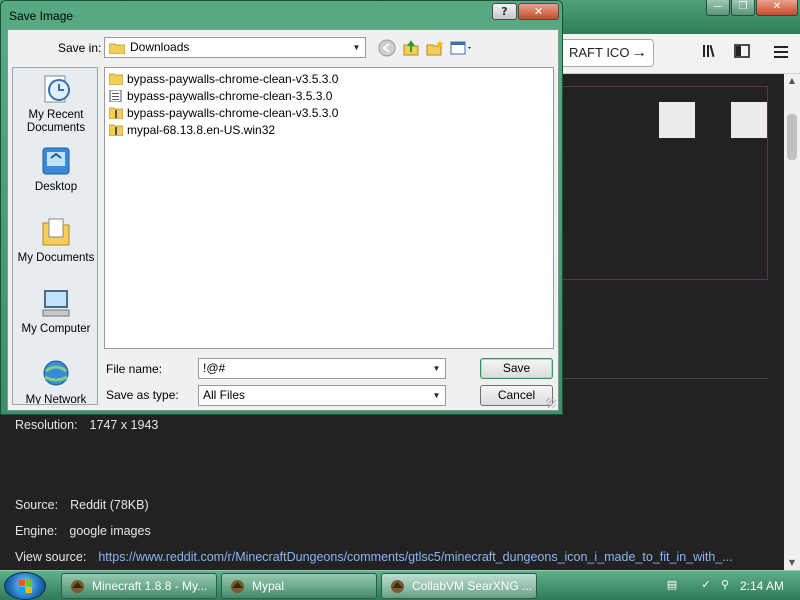 Image resolution: width=800 pixels, height=600 pixels. Describe the element at coordinates (665, 378) in the screenshot. I see `divider` at that location.